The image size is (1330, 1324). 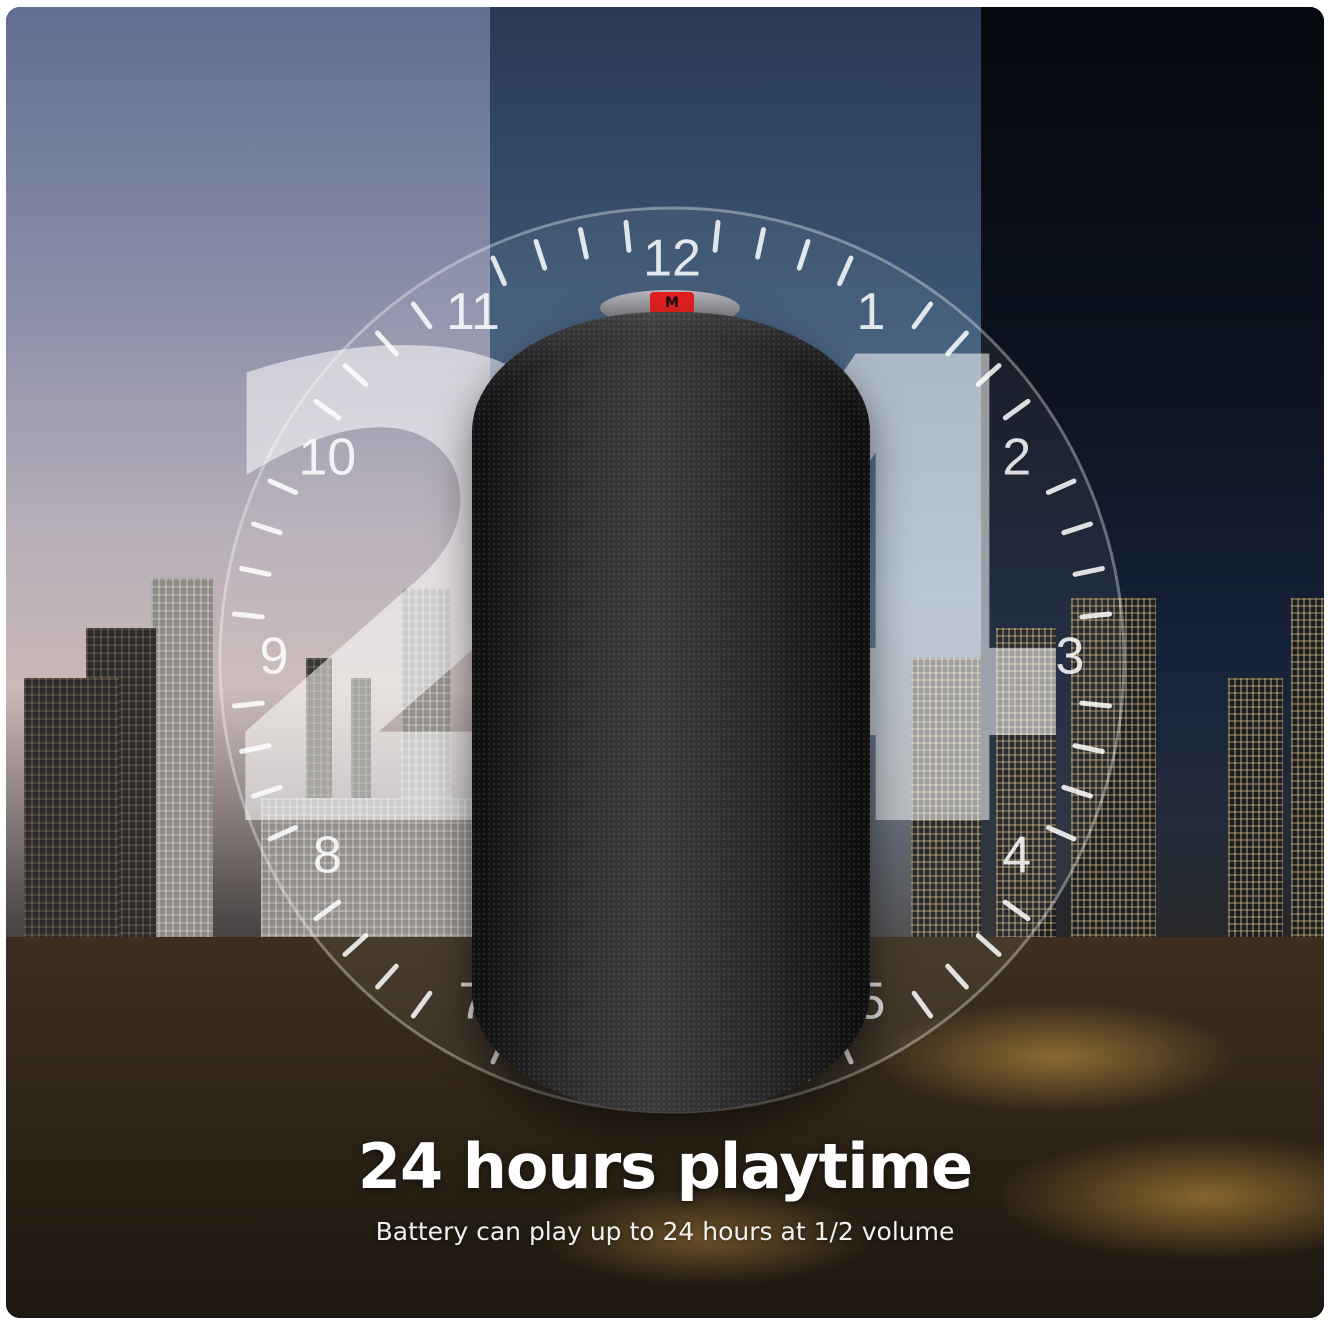 What do you see at coordinates (672, 303) in the screenshot?
I see `brand-logo-badge: M` at bounding box center [672, 303].